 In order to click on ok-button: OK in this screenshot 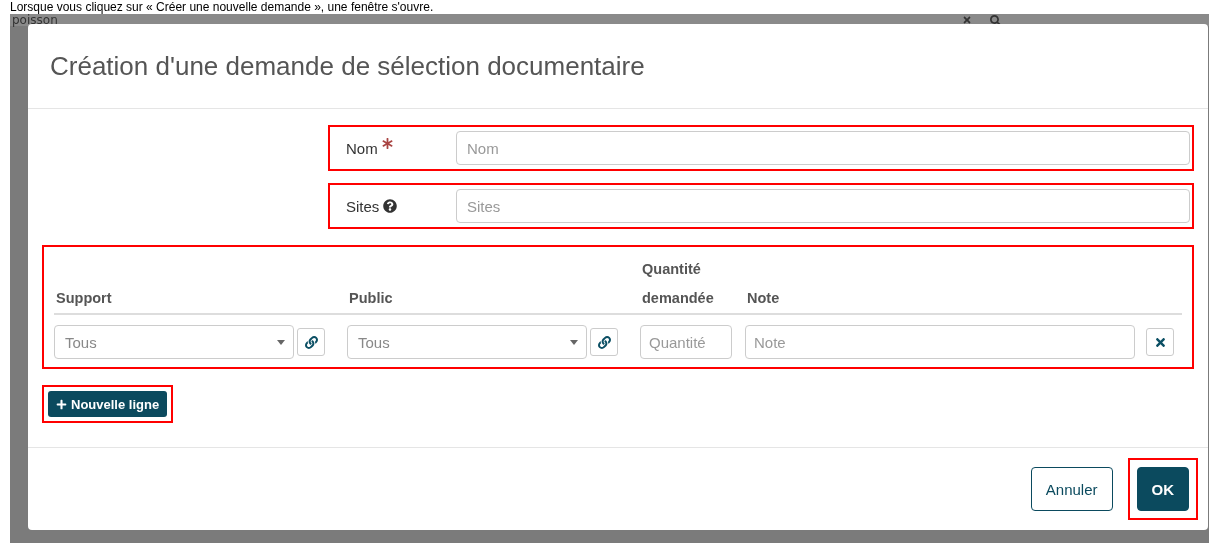, I will do `click(1162, 489)`.